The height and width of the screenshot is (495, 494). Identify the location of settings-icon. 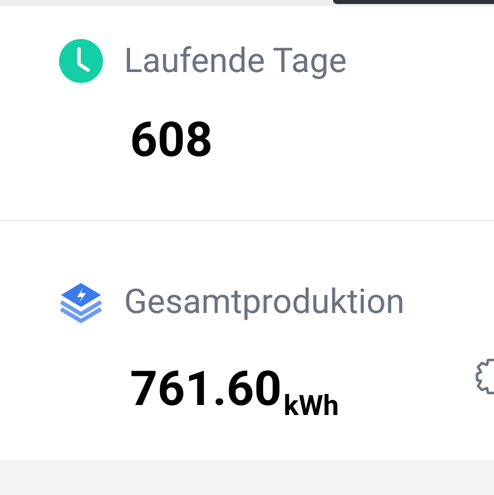
(484, 376).